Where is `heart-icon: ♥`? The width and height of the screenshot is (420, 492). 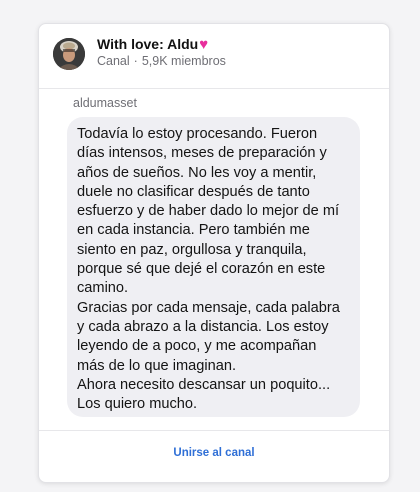
heart-icon: ♥ is located at coordinates (204, 44).